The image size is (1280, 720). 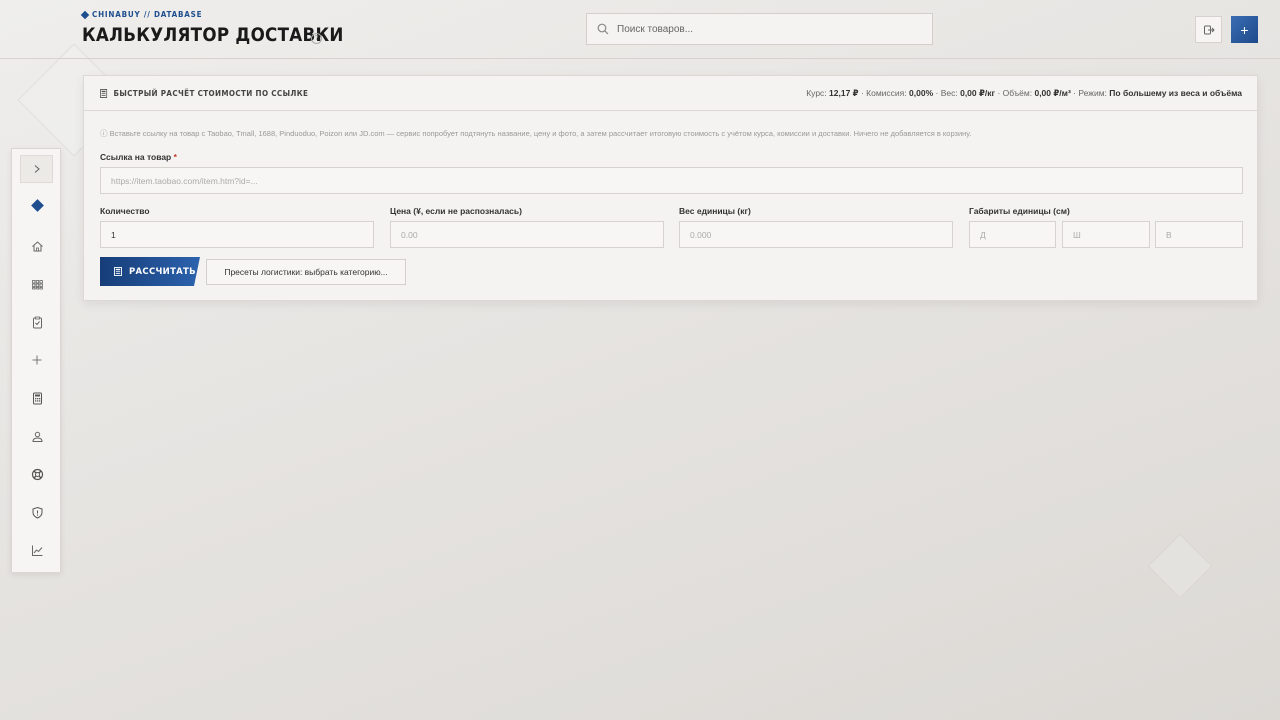 I want to click on width-input, so click(x=1106, y=234).